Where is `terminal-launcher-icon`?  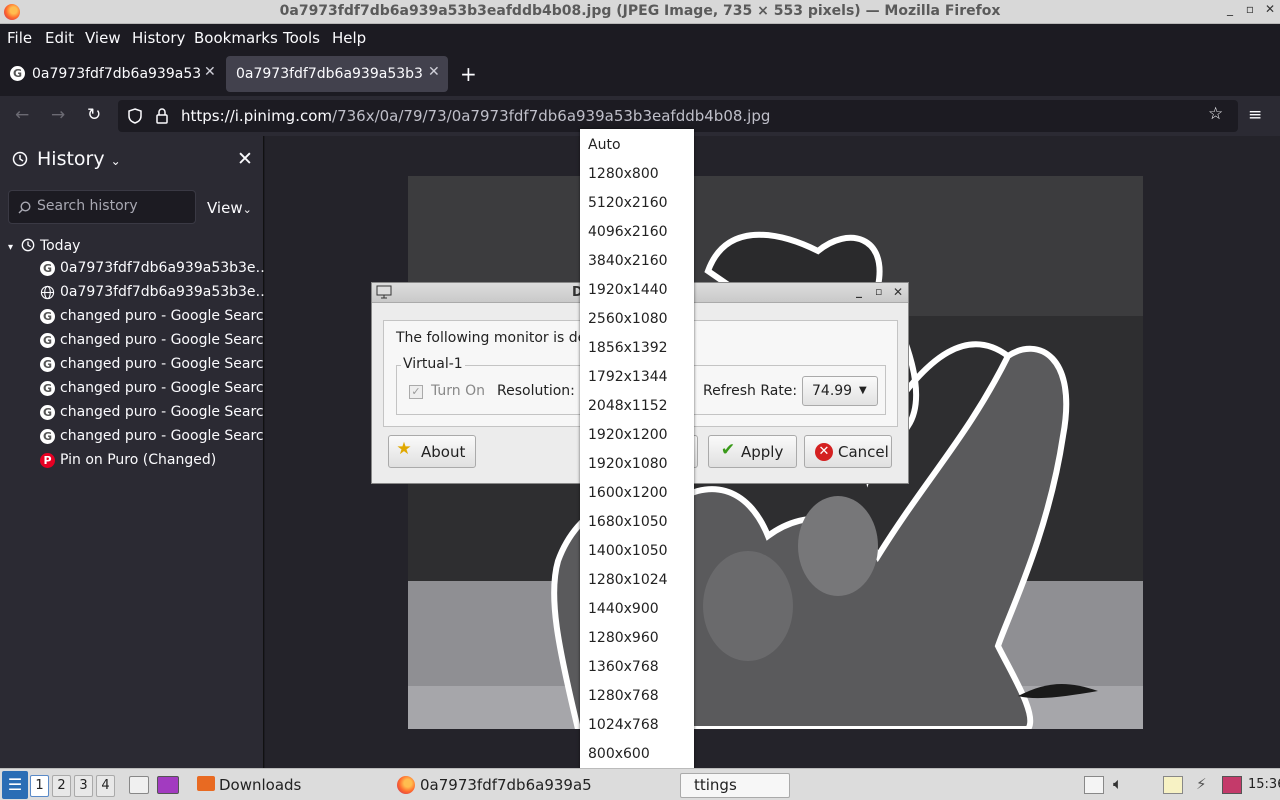 terminal-launcher-icon is located at coordinates (168, 785).